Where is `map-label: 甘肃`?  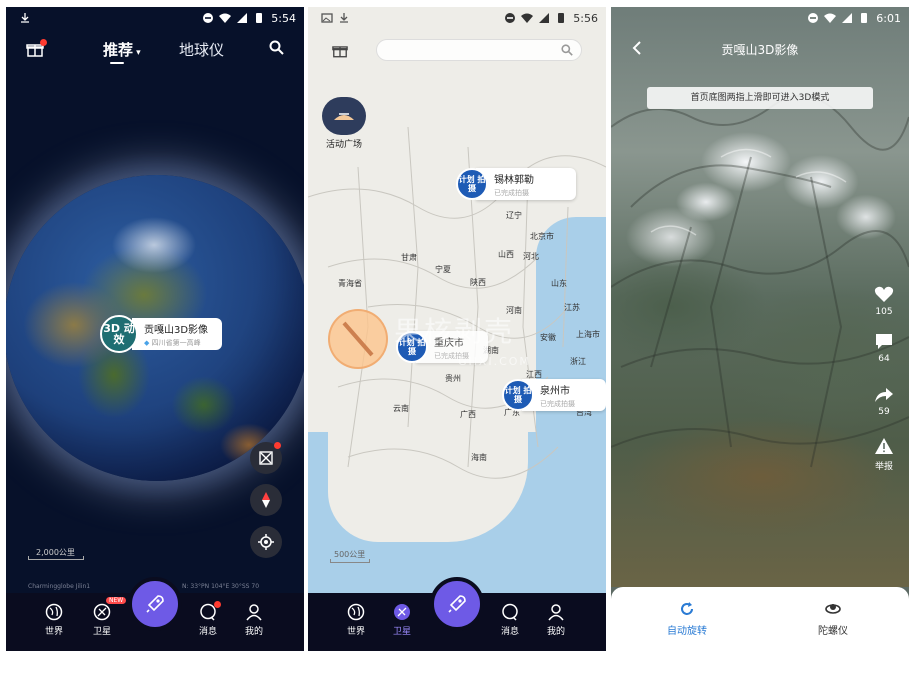
map-label: 甘肃 is located at coordinates (409, 257).